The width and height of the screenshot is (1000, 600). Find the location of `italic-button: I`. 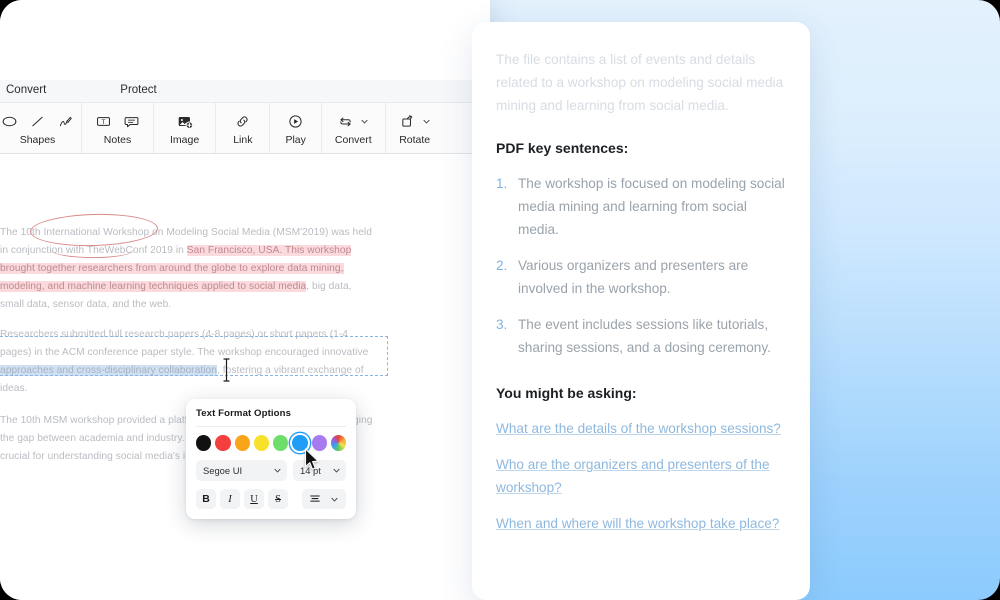

italic-button: I is located at coordinates (230, 499).